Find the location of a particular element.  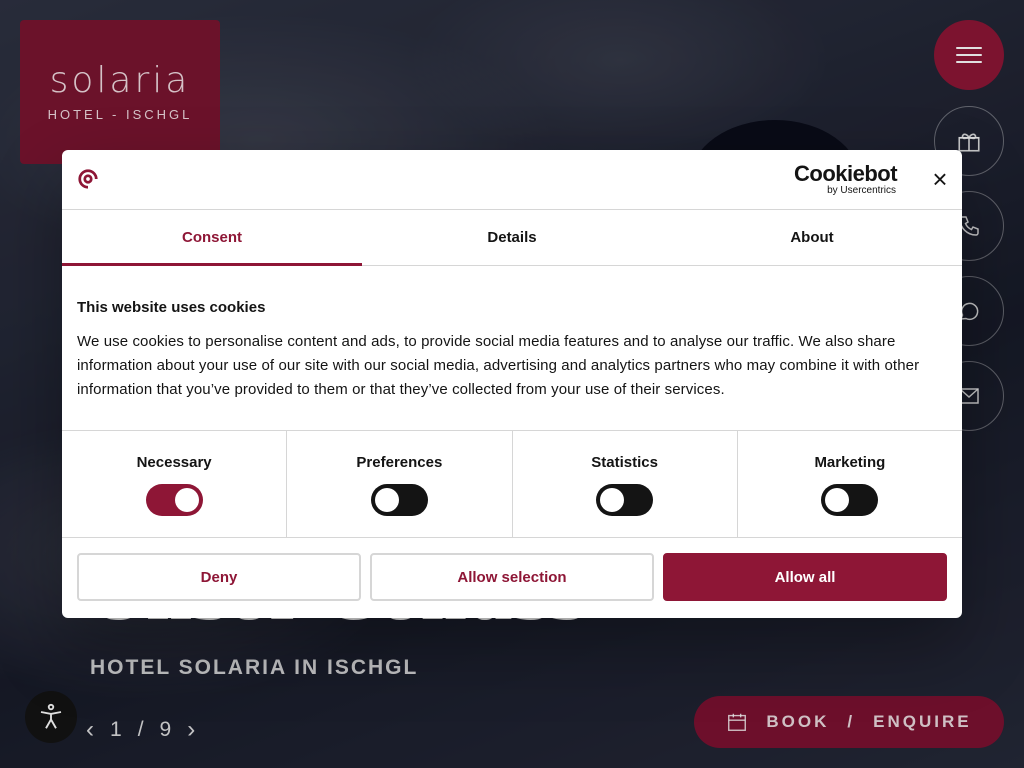

preferences-toggle is located at coordinates (399, 500).